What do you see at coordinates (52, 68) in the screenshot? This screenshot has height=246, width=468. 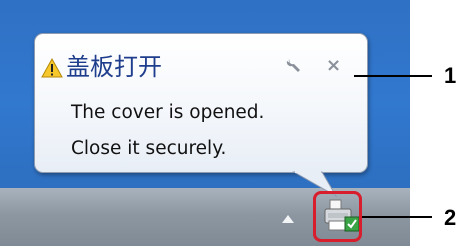 I see `warning-icon` at bounding box center [52, 68].